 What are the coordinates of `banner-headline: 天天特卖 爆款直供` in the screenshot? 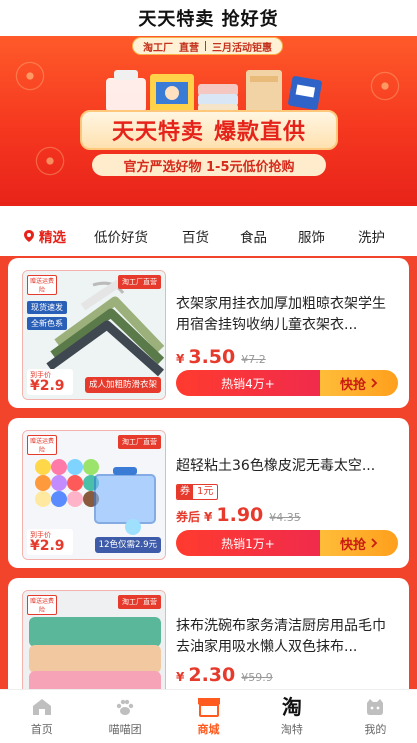 It's located at (209, 130).